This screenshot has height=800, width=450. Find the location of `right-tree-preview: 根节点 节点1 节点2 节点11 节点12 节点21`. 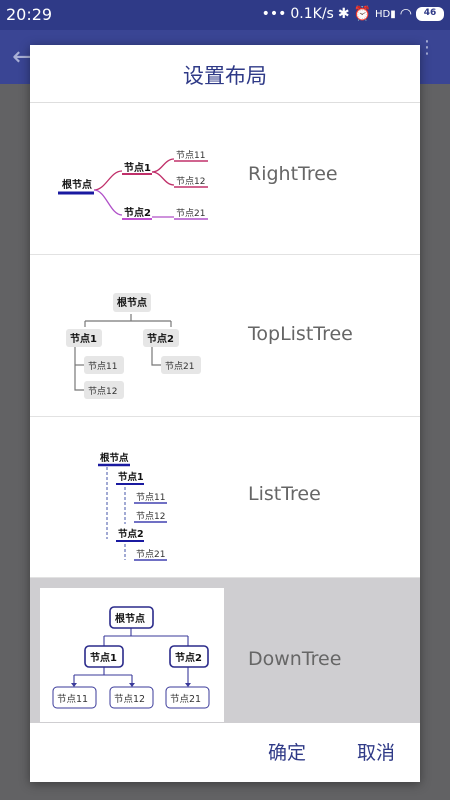

right-tree-preview: 根节点 节点1 节点2 节点11 节点12 节点21 is located at coordinates (132, 180).